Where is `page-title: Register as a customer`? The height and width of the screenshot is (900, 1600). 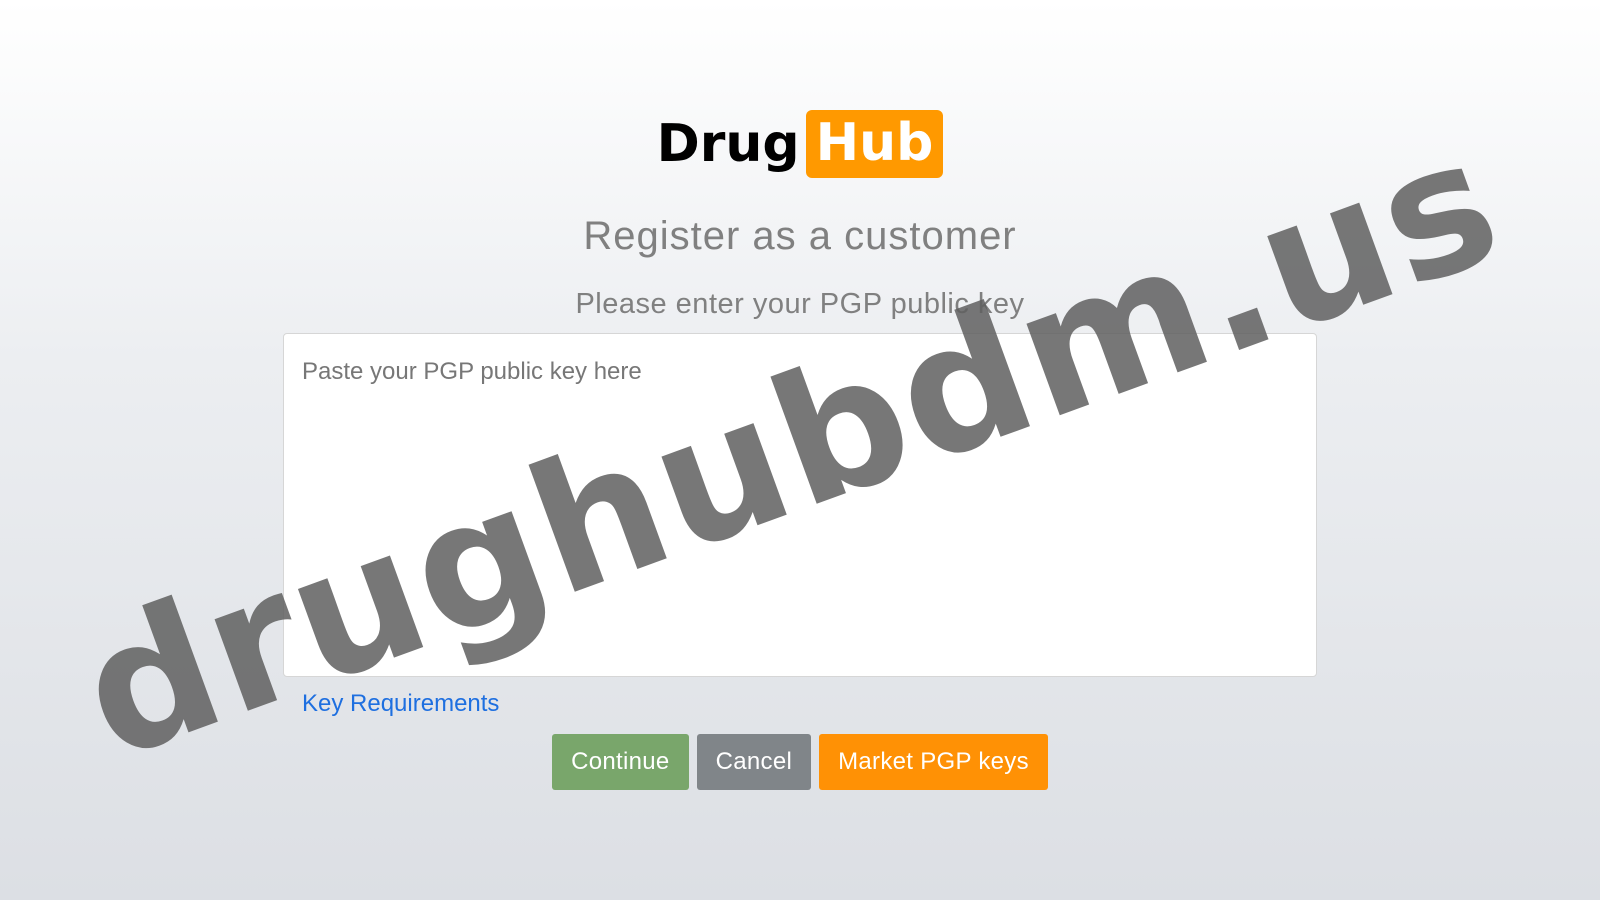 page-title: Register as a customer is located at coordinates (800, 236).